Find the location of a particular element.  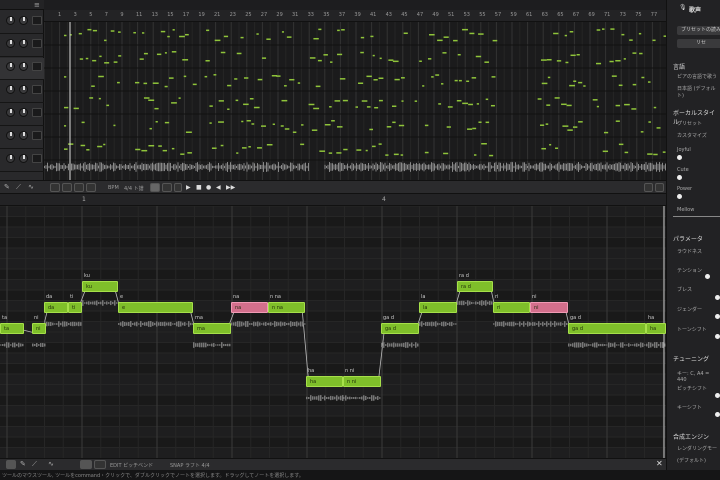

count-button is located at coordinates (178, 187).